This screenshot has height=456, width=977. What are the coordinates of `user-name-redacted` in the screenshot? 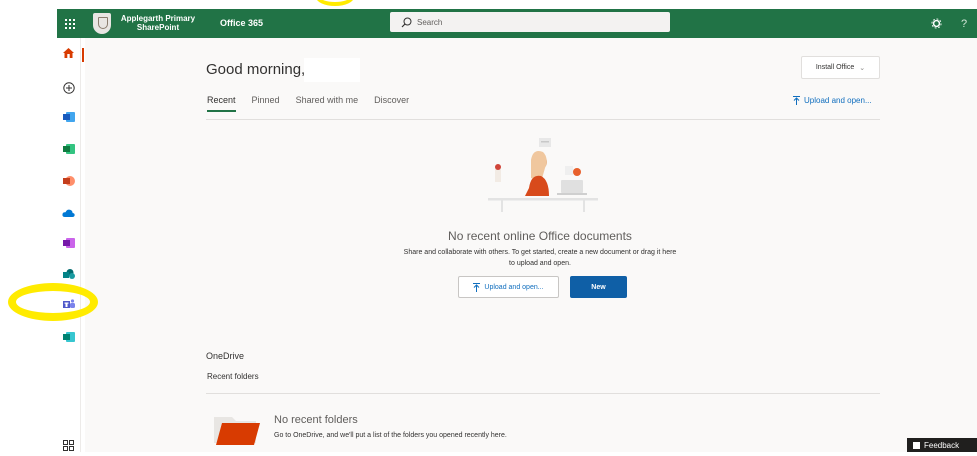 It's located at (332, 70).